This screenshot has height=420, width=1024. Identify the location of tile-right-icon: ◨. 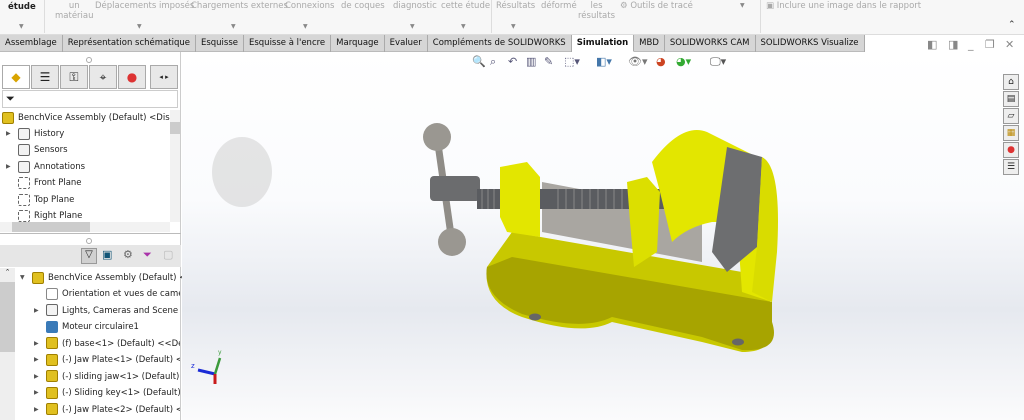
(953, 44).